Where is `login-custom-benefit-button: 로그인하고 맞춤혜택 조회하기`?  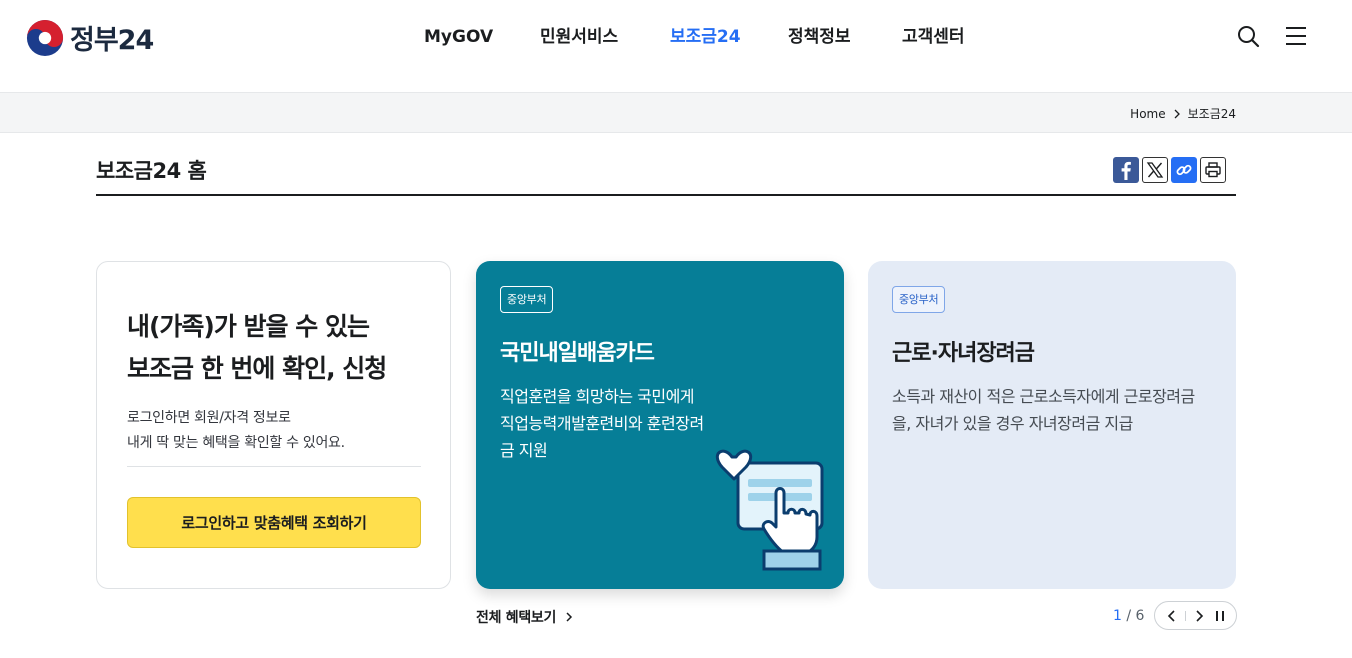
login-custom-benefit-button: 로그인하고 맞춤혜택 조회하기 is located at coordinates (274, 522).